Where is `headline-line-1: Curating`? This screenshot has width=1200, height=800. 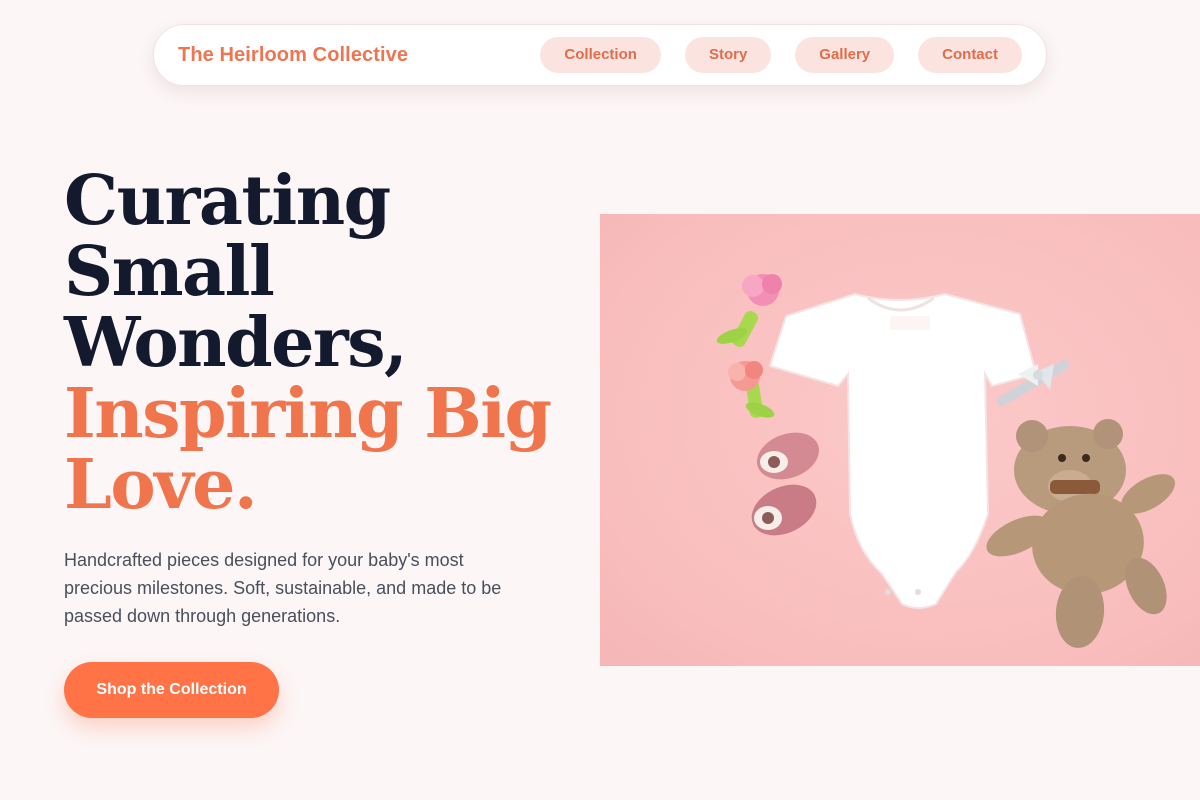
headline-line-1: Curating is located at coordinates (227, 201).